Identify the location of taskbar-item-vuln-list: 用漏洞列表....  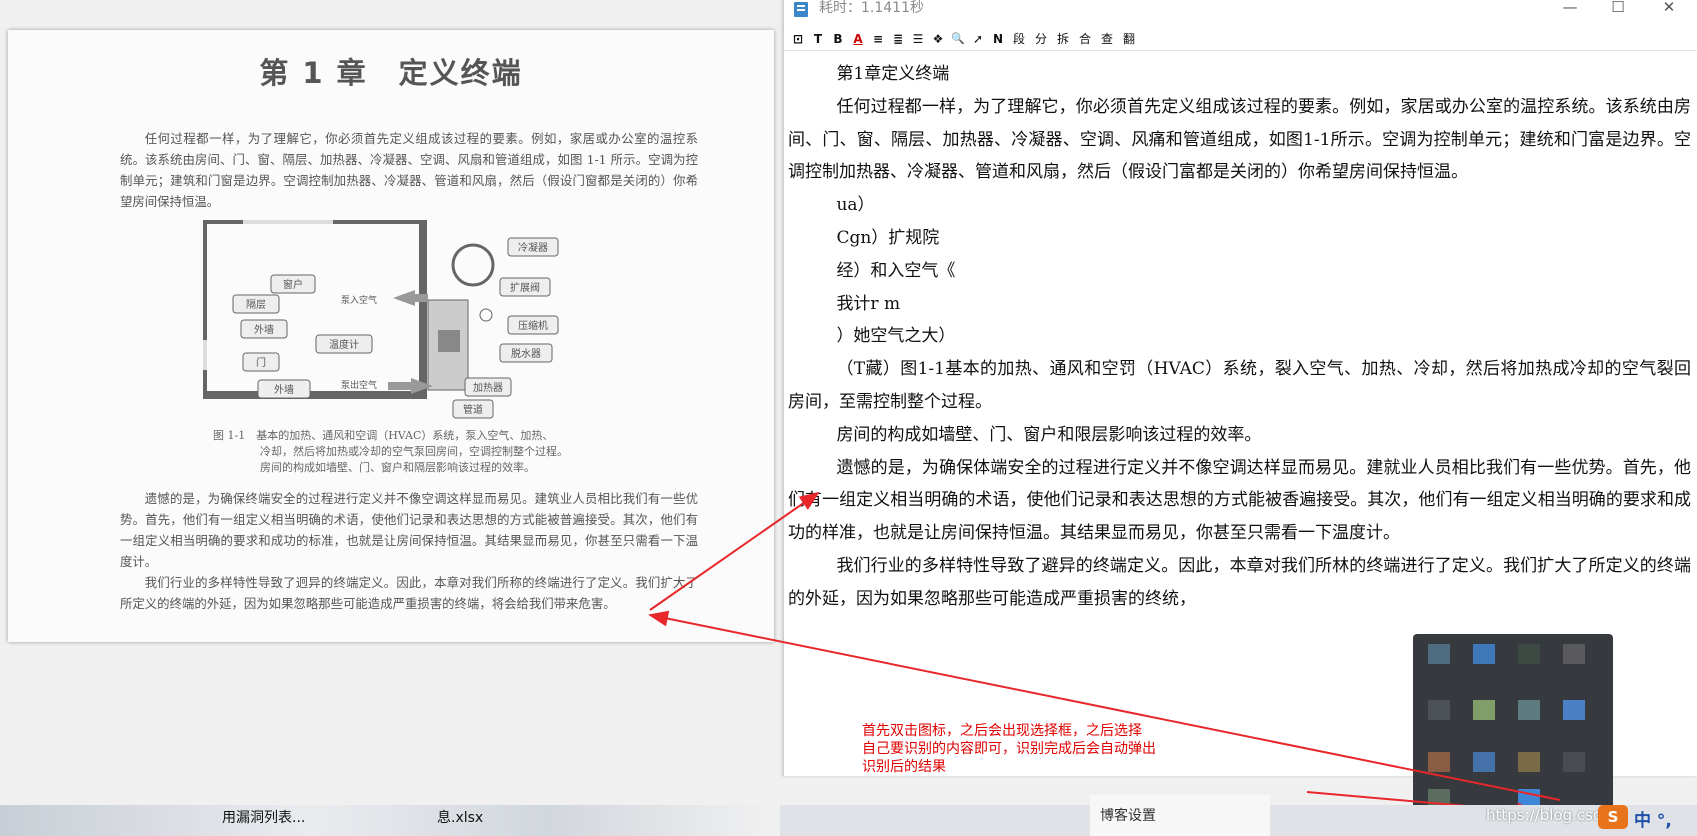
(263, 817).